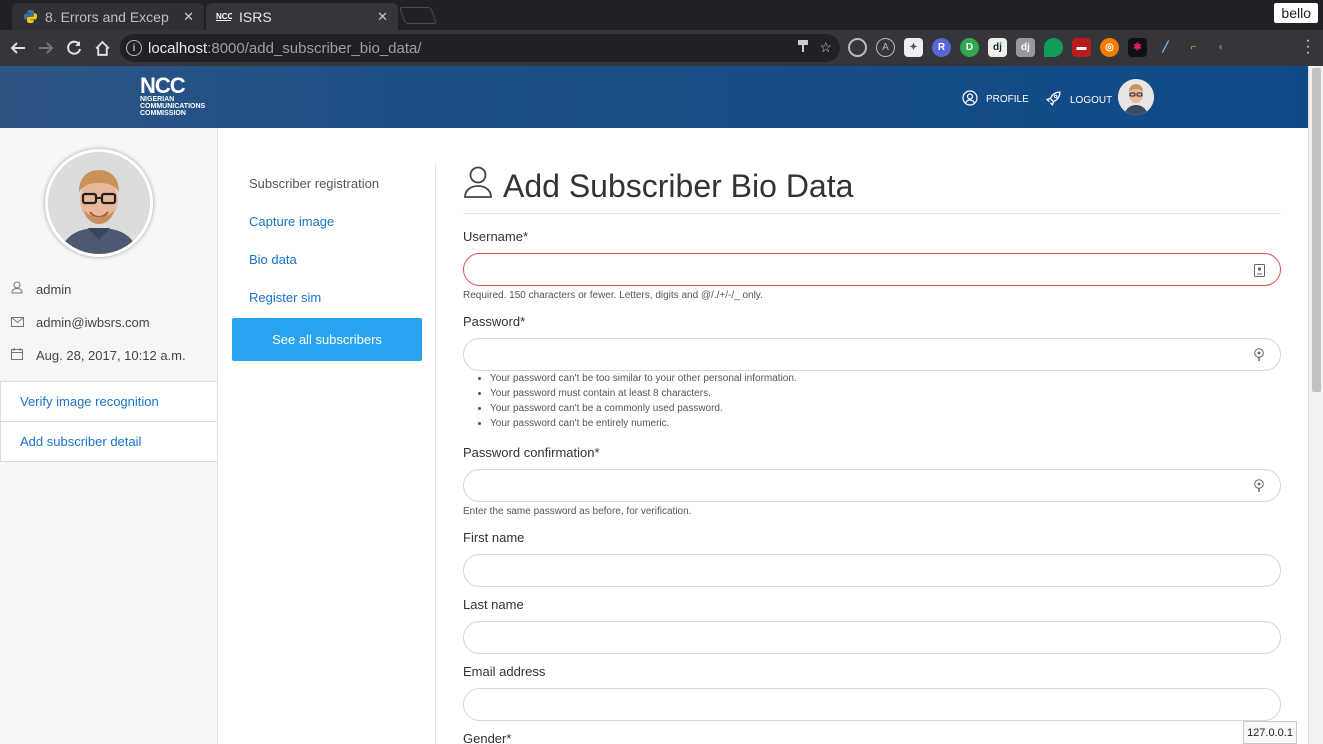  What do you see at coordinates (1081, 47) in the screenshot?
I see `box-extension-icon: ▬` at bounding box center [1081, 47].